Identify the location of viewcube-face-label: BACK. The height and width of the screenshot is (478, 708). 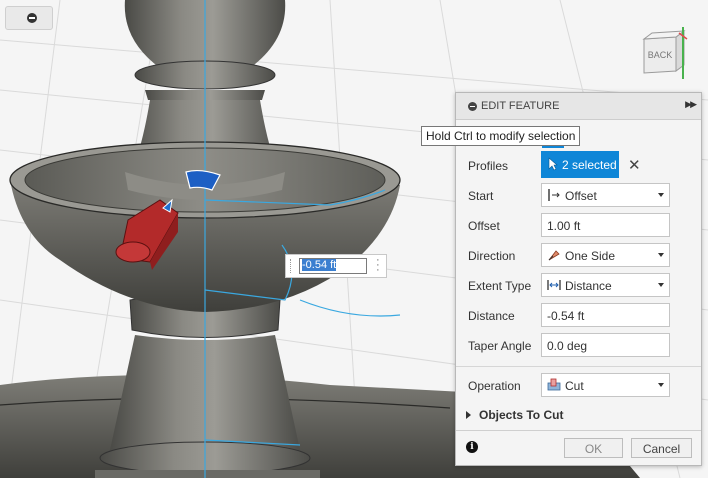
(660, 55).